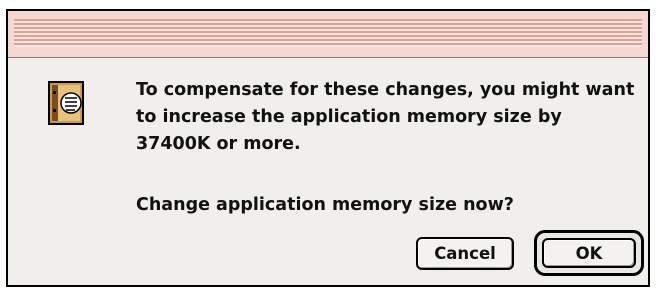 This screenshot has width=656, height=294. I want to click on default-button-ring: OK, so click(589, 253).